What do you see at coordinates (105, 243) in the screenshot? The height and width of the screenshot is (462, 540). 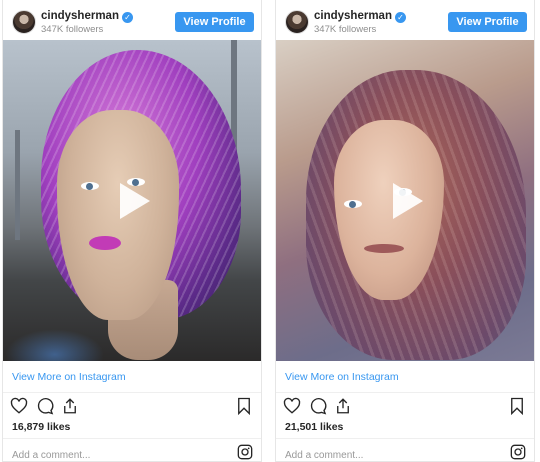 I see `portrait-lips` at bounding box center [105, 243].